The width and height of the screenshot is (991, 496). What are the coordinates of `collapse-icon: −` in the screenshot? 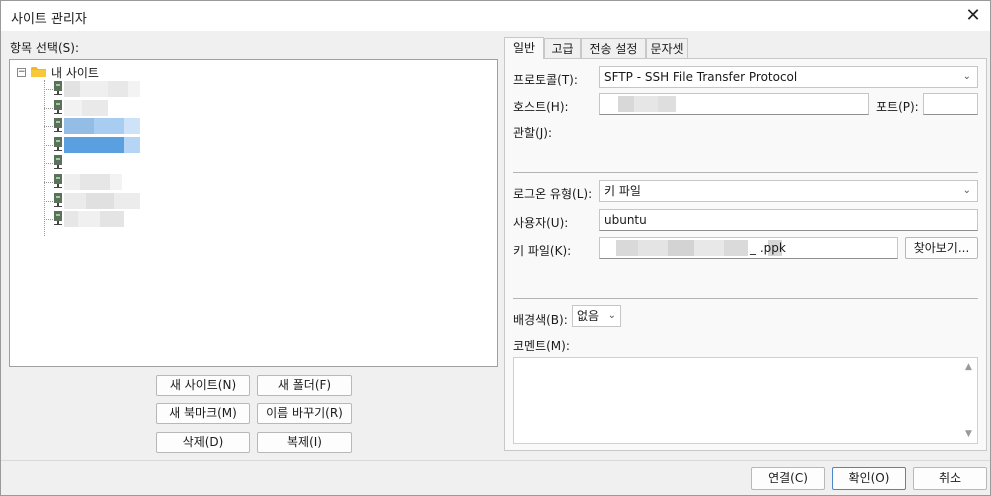 It's located at (21, 72).